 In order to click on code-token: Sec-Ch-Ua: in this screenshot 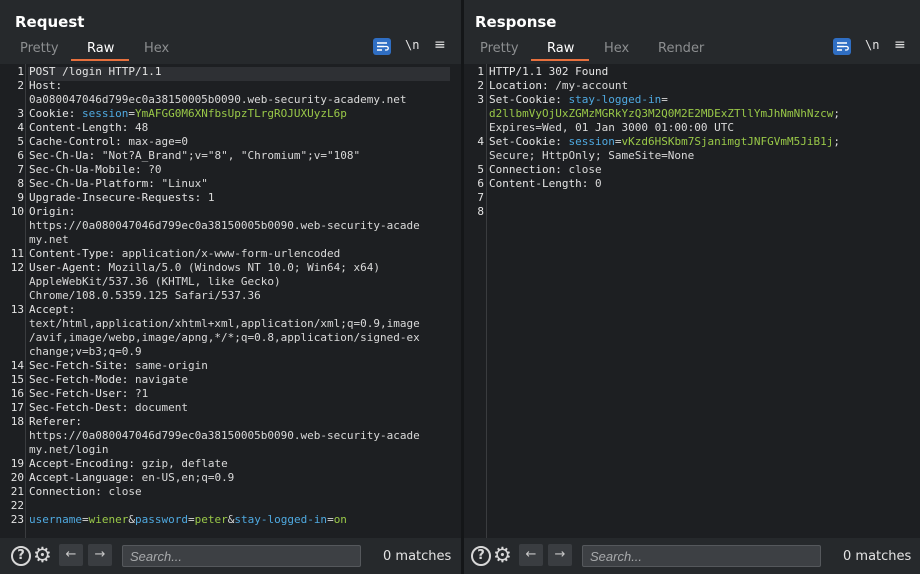, I will do `click(65, 155)`.